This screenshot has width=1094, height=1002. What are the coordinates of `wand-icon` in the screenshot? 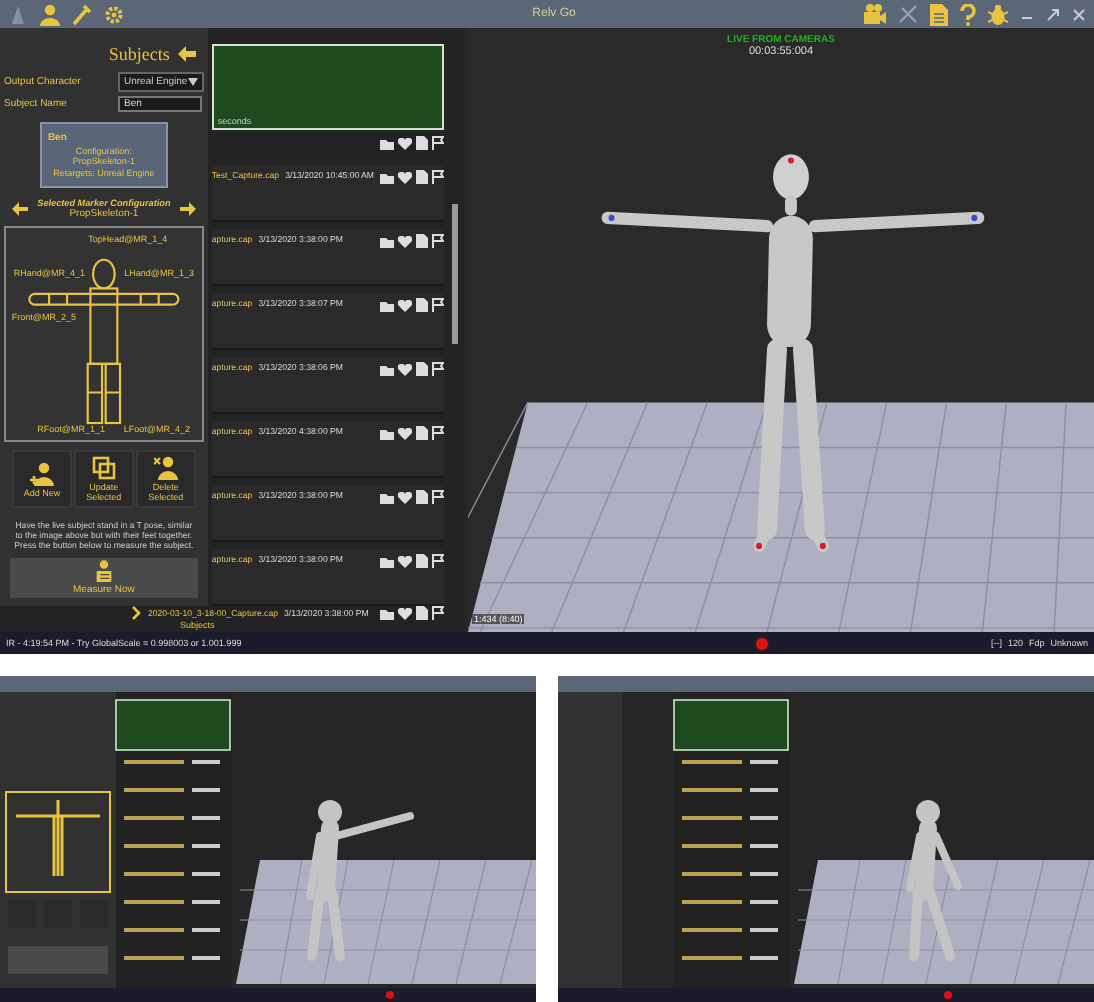 It's located at (82, 14).